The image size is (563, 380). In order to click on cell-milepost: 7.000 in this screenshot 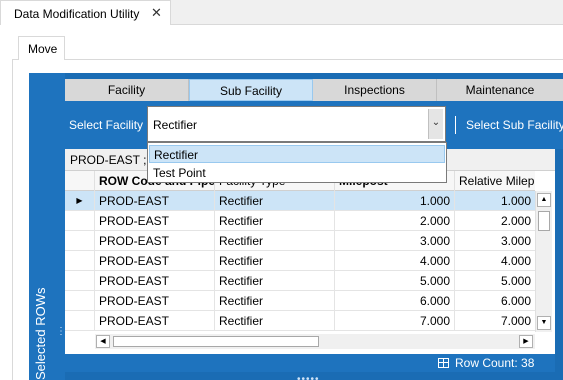, I will do `click(395, 321)`.